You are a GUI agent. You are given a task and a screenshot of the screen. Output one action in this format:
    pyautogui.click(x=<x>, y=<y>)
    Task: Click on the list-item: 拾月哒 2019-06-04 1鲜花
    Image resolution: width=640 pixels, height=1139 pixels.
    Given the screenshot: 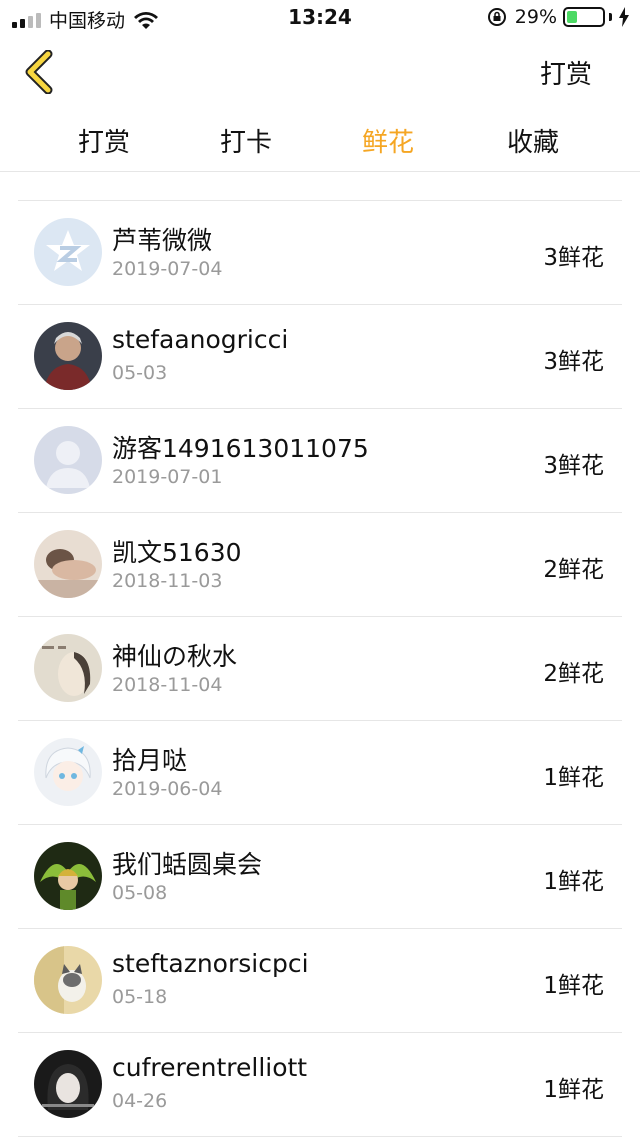 What is the action you would take?
    pyautogui.click(x=320, y=773)
    